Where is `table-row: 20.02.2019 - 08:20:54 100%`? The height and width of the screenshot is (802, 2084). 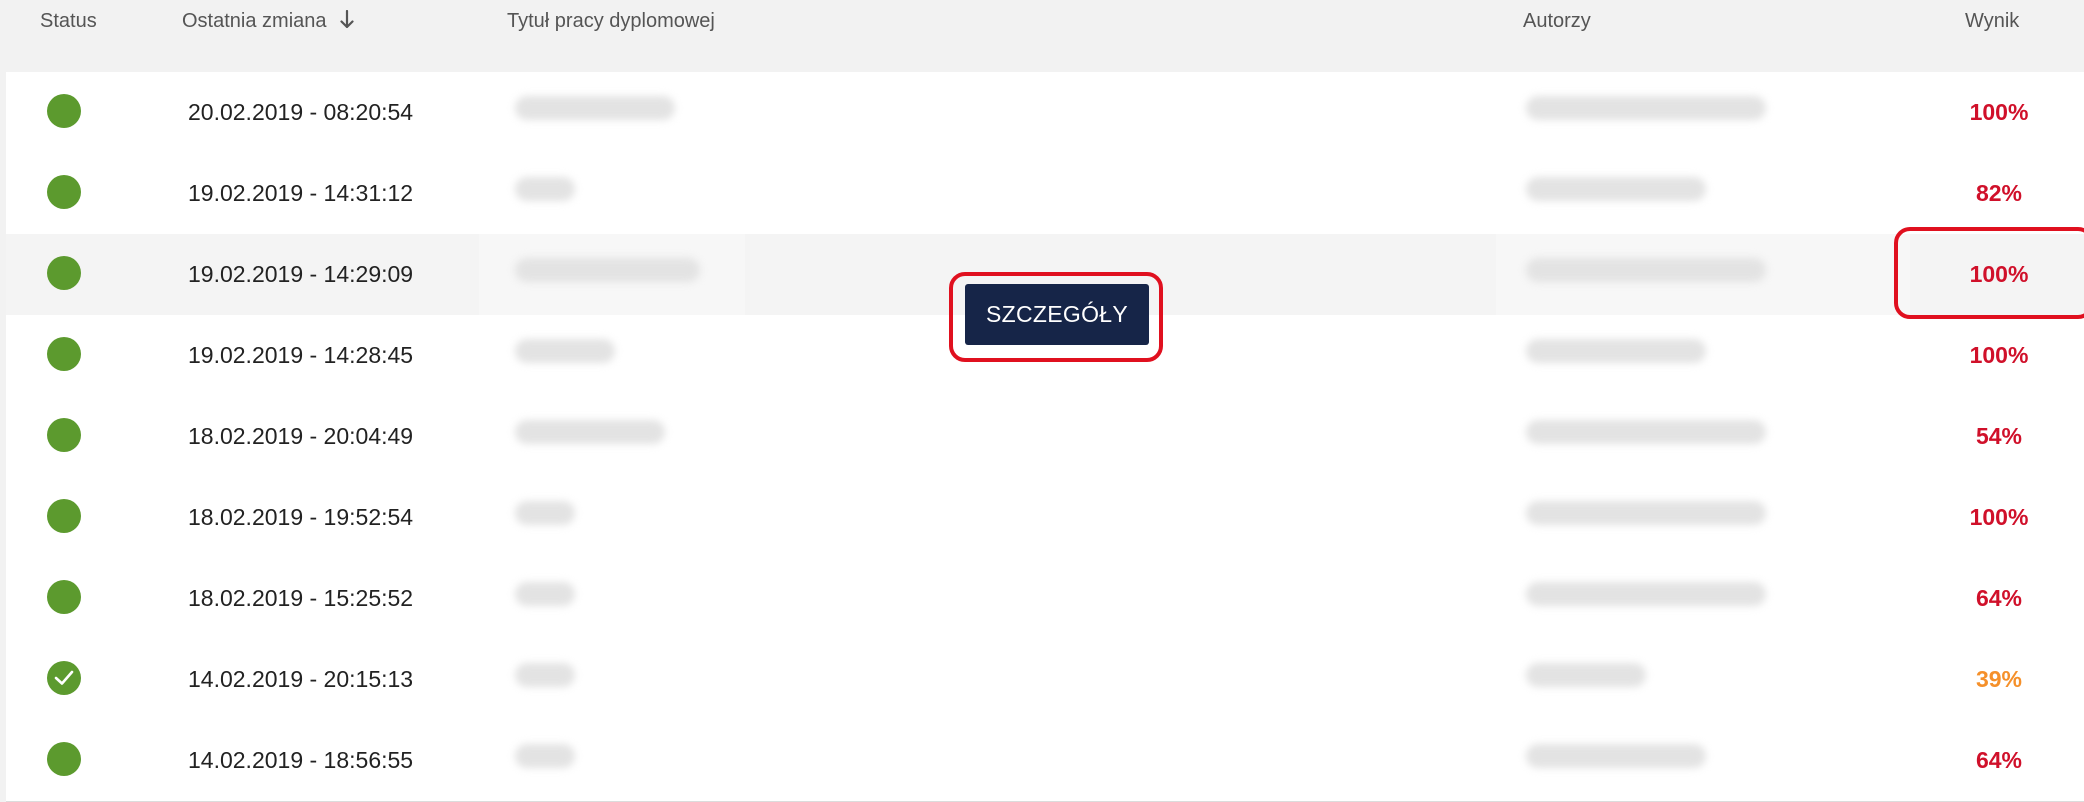 table-row: 20.02.2019 - 08:20:54 100% is located at coordinates (1045, 113).